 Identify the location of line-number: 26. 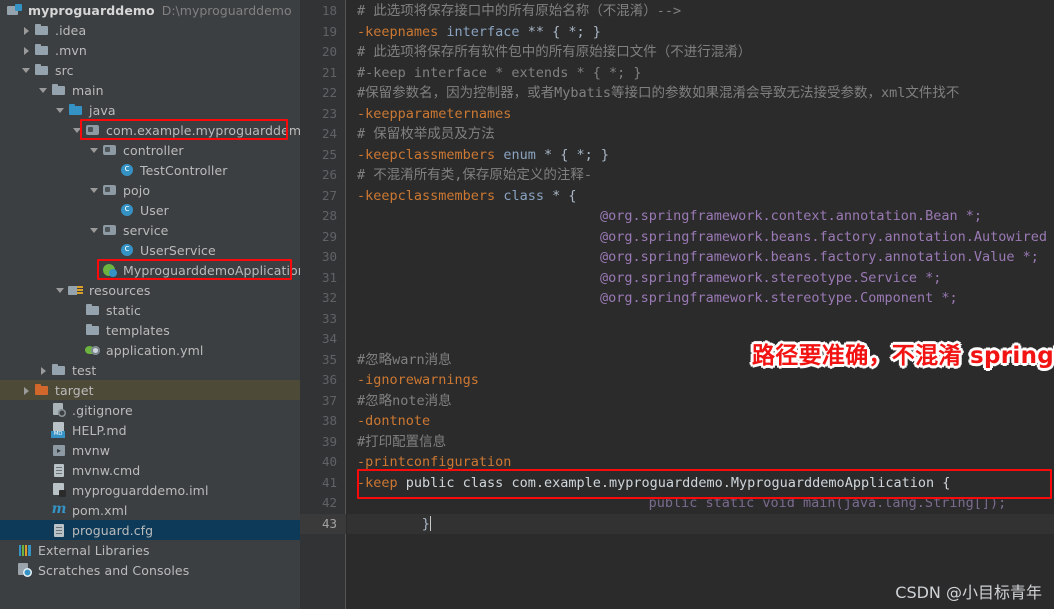
(329, 174).